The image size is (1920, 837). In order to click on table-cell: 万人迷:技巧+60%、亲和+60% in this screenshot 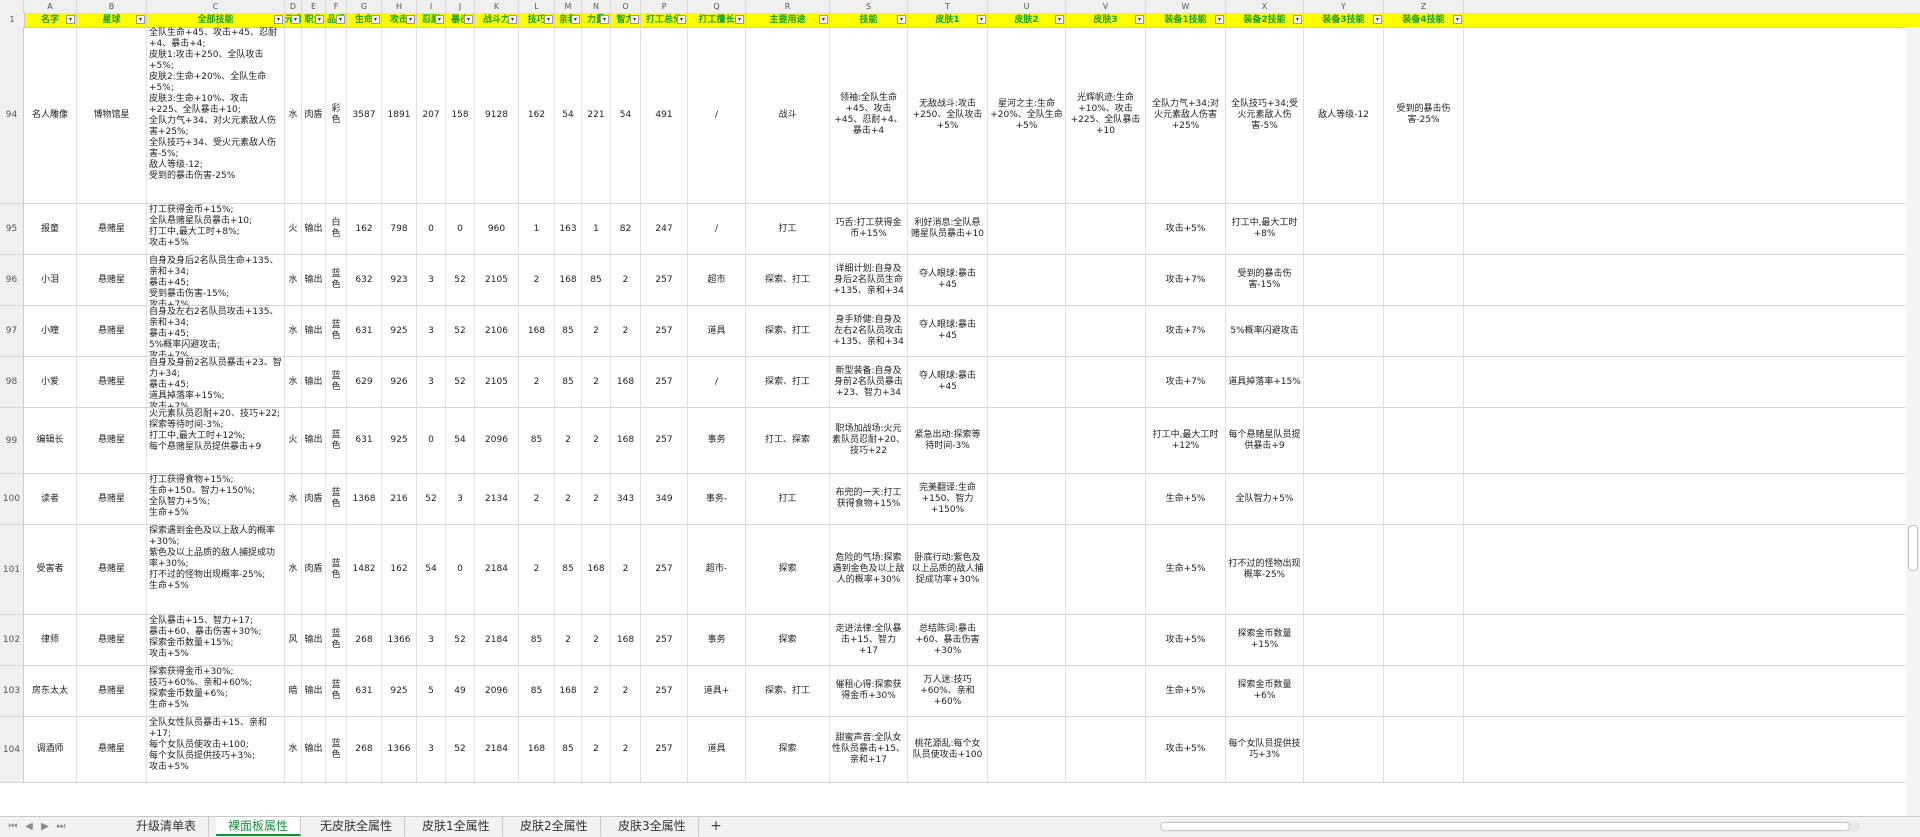, I will do `click(948, 691)`.